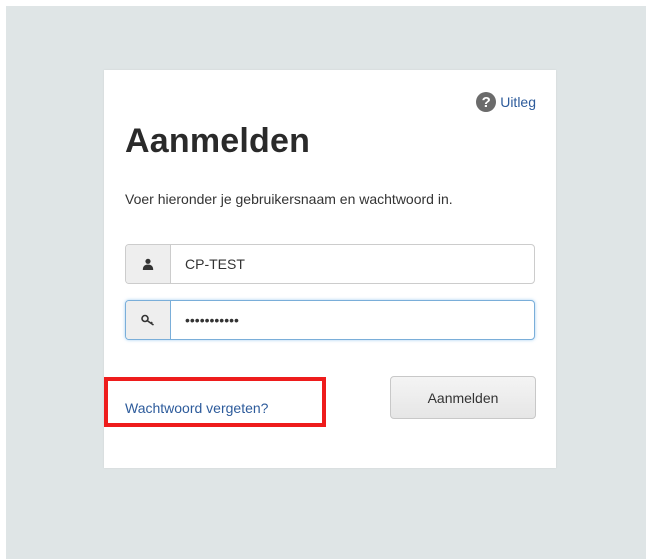 This screenshot has height=559, width=646. I want to click on password-field, so click(330, 320).